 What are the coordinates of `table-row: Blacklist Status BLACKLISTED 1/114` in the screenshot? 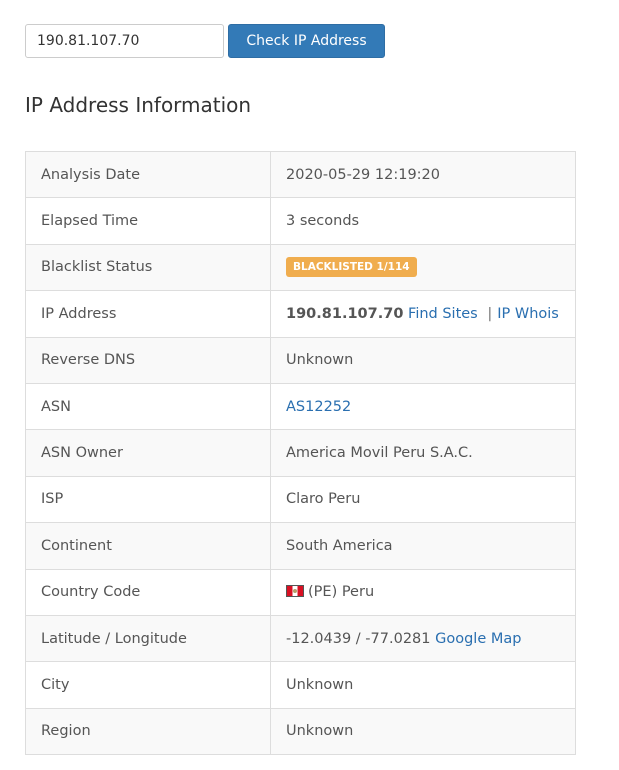 It's located at (300, 267).